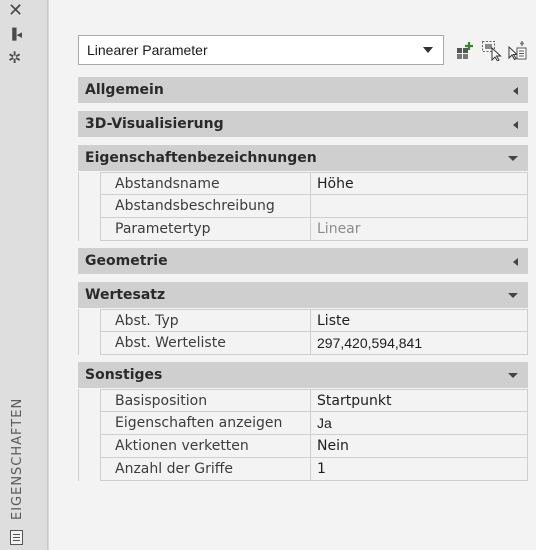 The image size is (536, 550). Describe the element at coordinates (205, 469) in the screenshot. I see `property-name: Anzahl der Griffe` at that location.